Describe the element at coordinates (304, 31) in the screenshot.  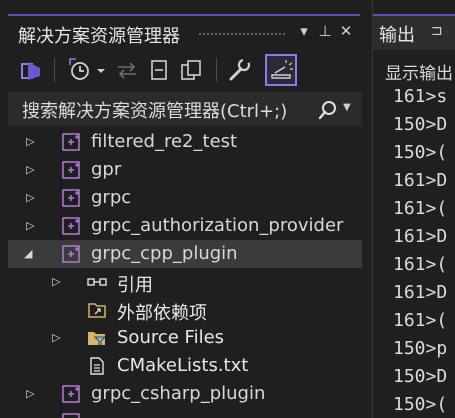
I see `window-position-dropdown: ▾` at that location.